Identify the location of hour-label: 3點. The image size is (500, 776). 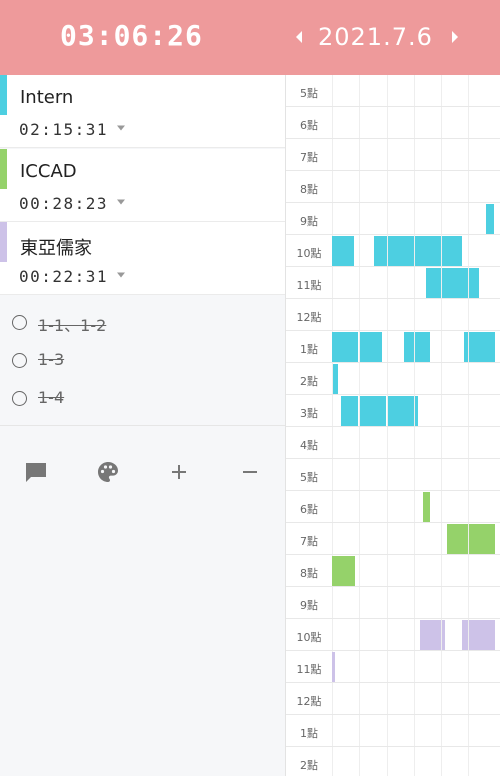
(309, 413).